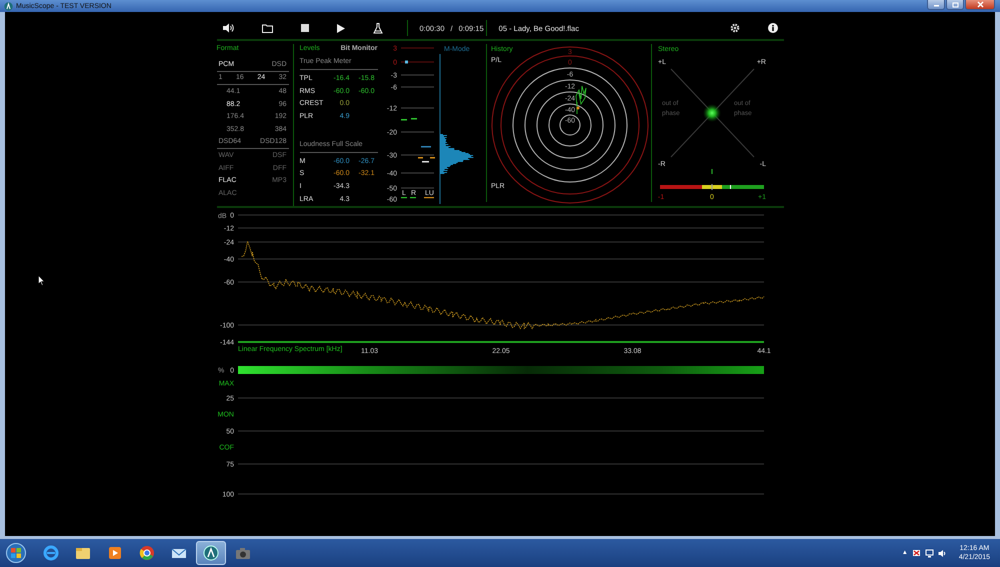  I want to click on minimize-icon, so click(936, 4).